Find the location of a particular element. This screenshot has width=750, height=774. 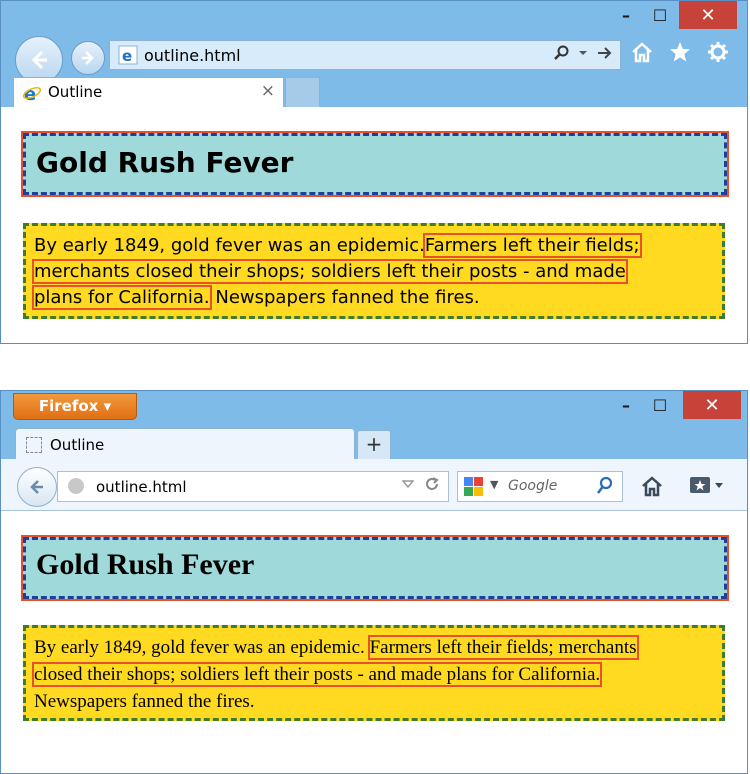

ie-logo-icon: e is located at coordinates (32, 93).